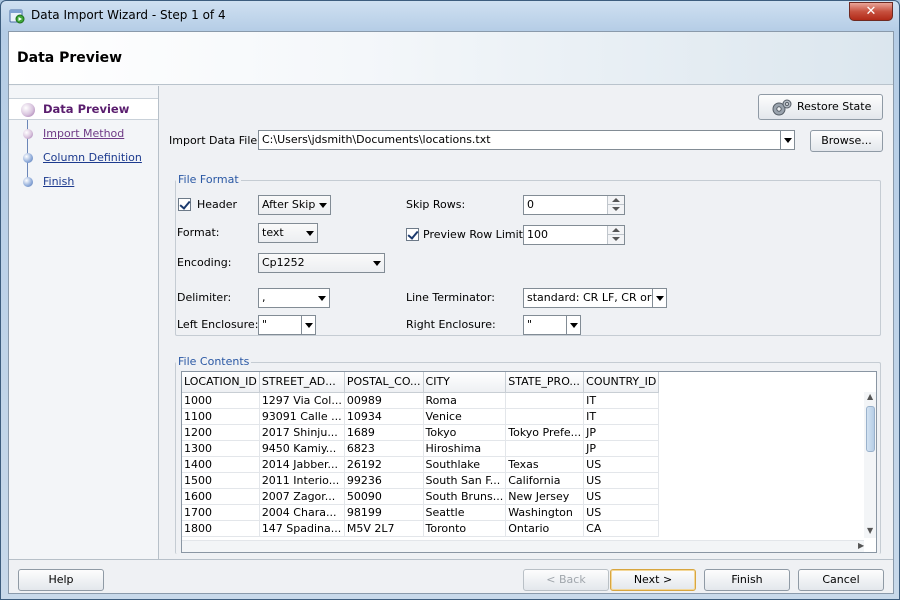 Image resolution: width=900 pixels, height=600 pixels. I want to click on close-icon: ✕, so click(871, 11).